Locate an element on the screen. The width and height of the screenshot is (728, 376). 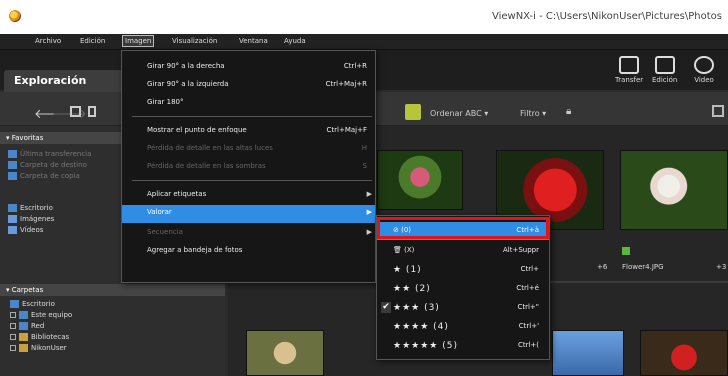
edicion-button: Edición is located at coordinates (664, 70).